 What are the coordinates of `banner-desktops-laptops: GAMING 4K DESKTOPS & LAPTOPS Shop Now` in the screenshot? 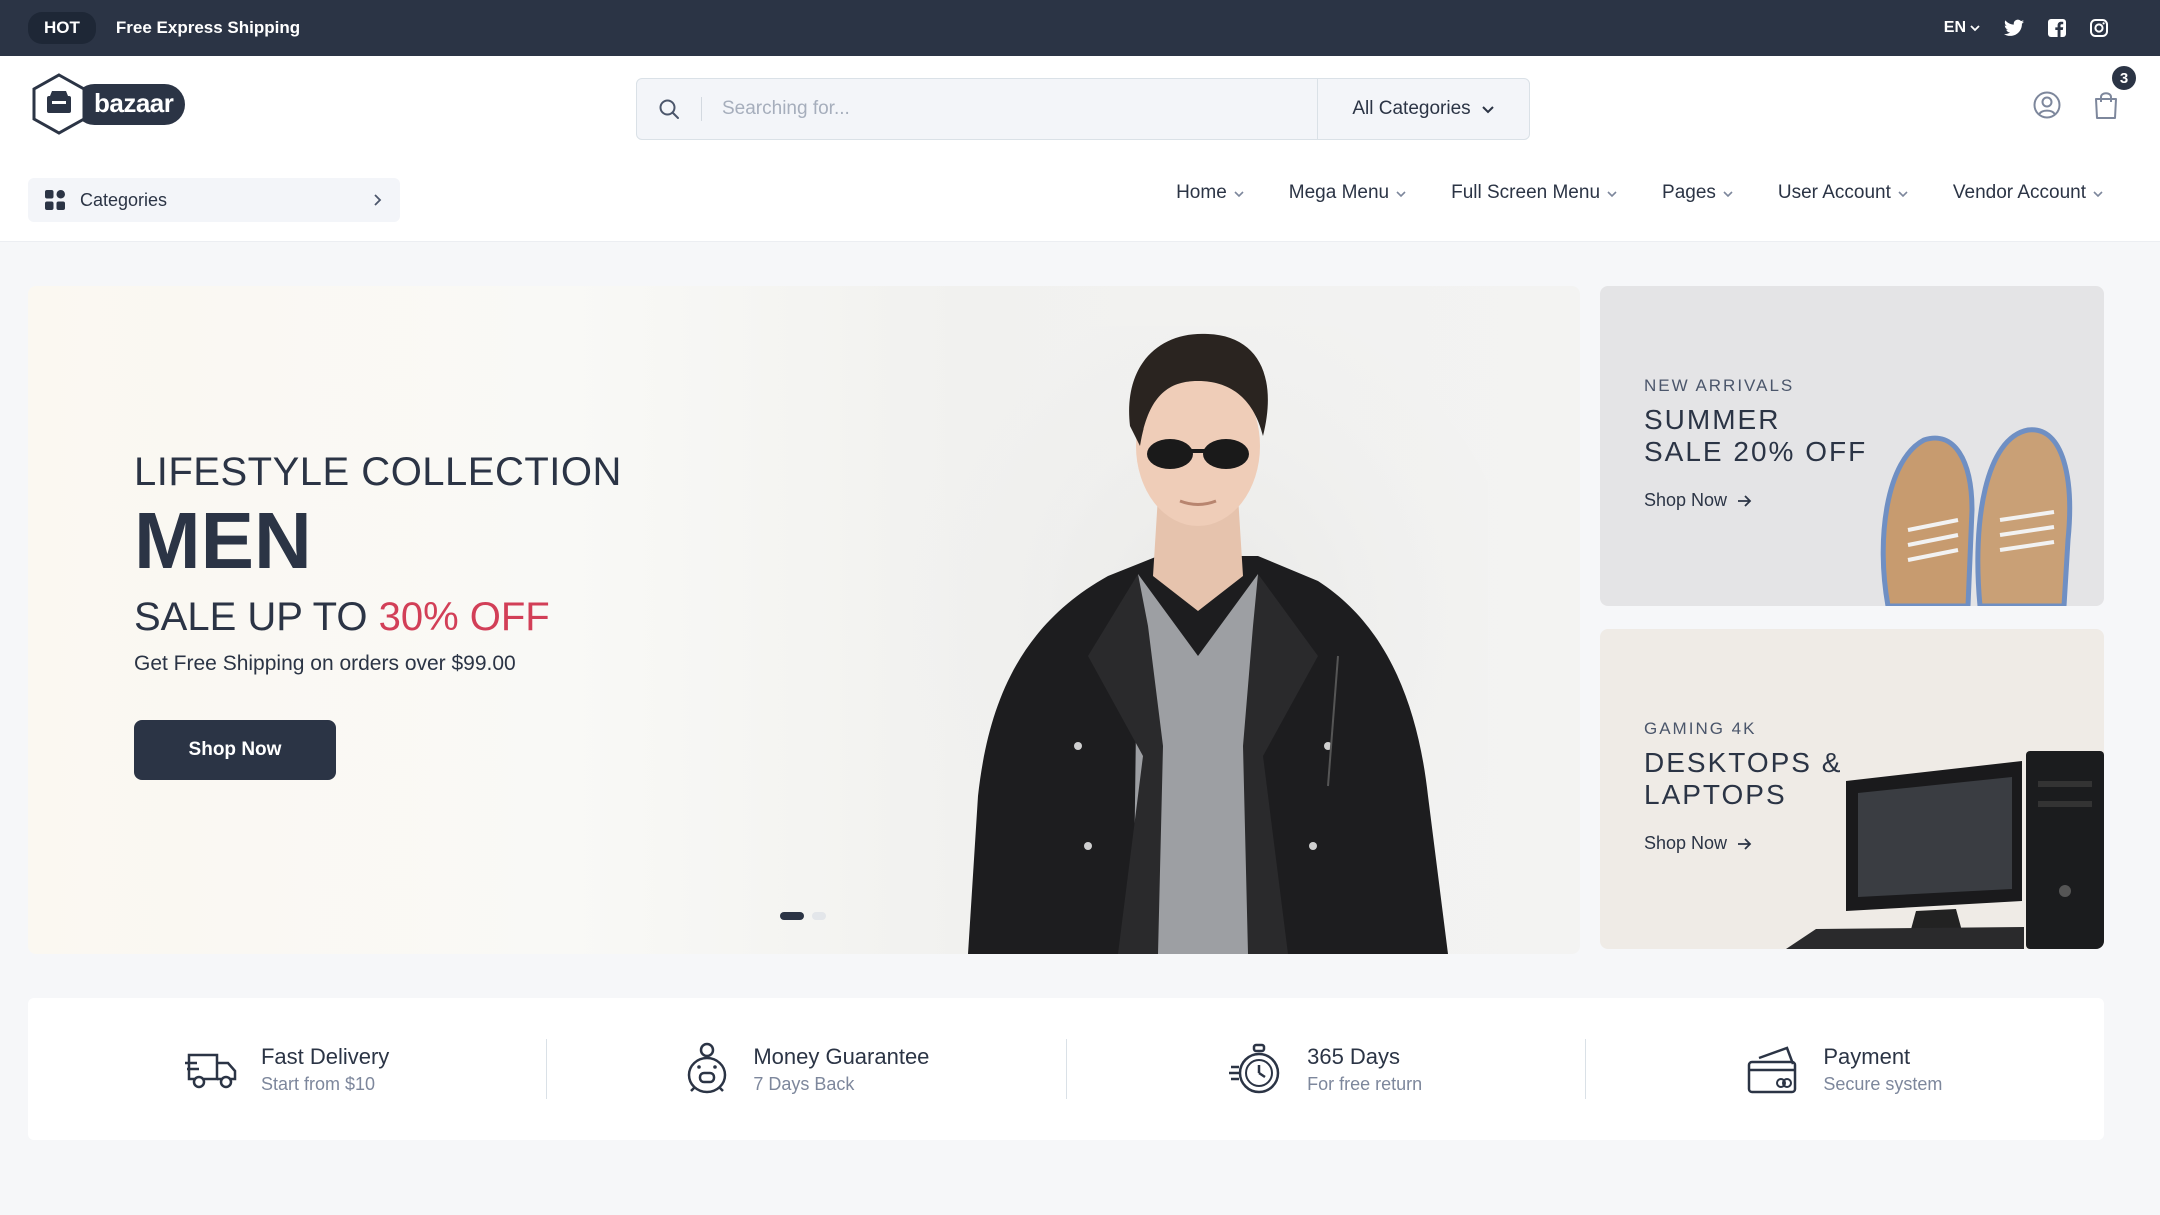 It's located at (1852, 789).